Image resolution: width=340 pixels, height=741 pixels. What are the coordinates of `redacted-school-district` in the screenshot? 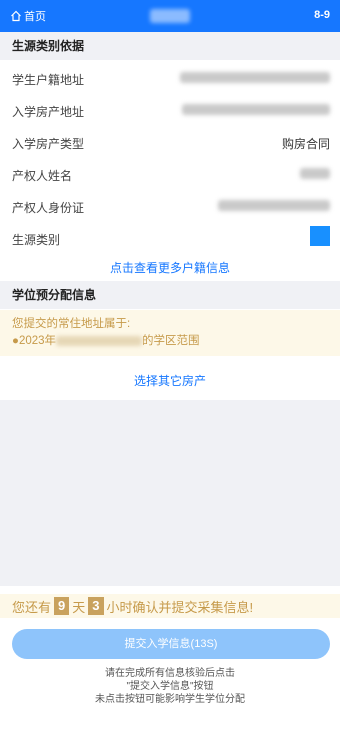 It's located at (99, 340).